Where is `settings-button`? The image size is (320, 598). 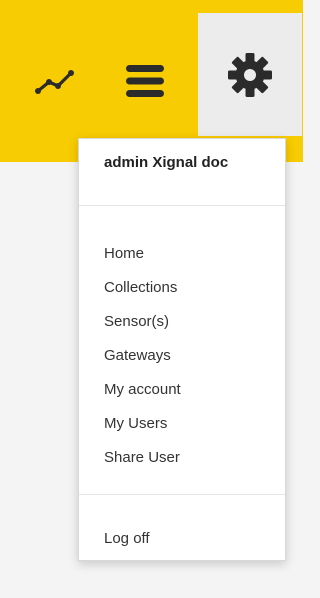 settings-button is located at coordinates (250, 74).